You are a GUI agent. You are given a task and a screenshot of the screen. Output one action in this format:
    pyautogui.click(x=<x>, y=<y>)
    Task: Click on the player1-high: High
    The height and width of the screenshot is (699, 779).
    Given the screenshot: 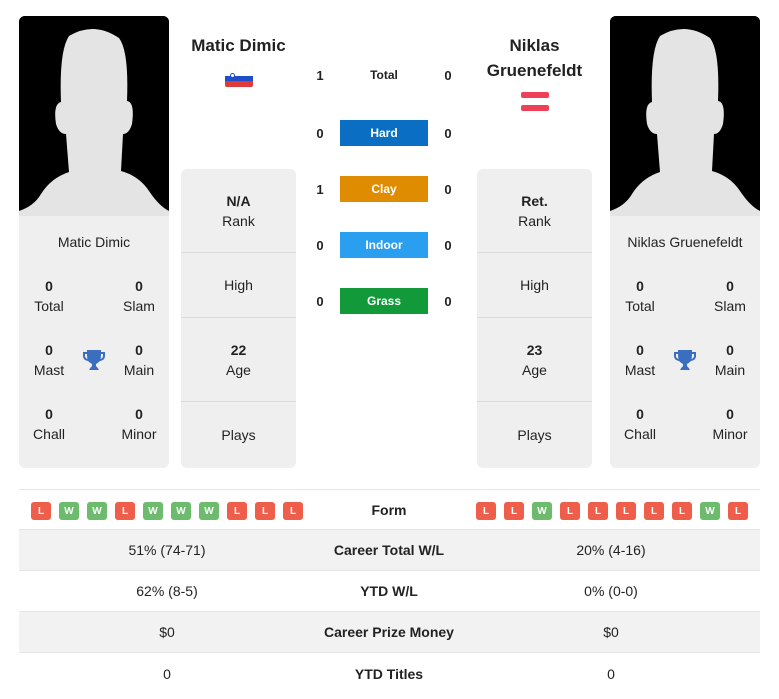 What is the action you would take?
    pyautogui.click(x=238, y=285)
    